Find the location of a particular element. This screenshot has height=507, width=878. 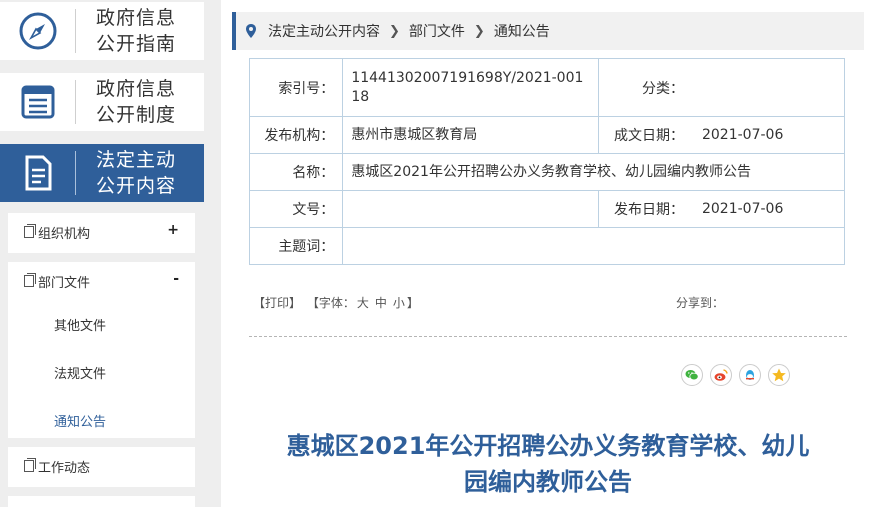

sidebar-card-guide-title: 政府信息 公开指南 is located at coordinates (136, 31).